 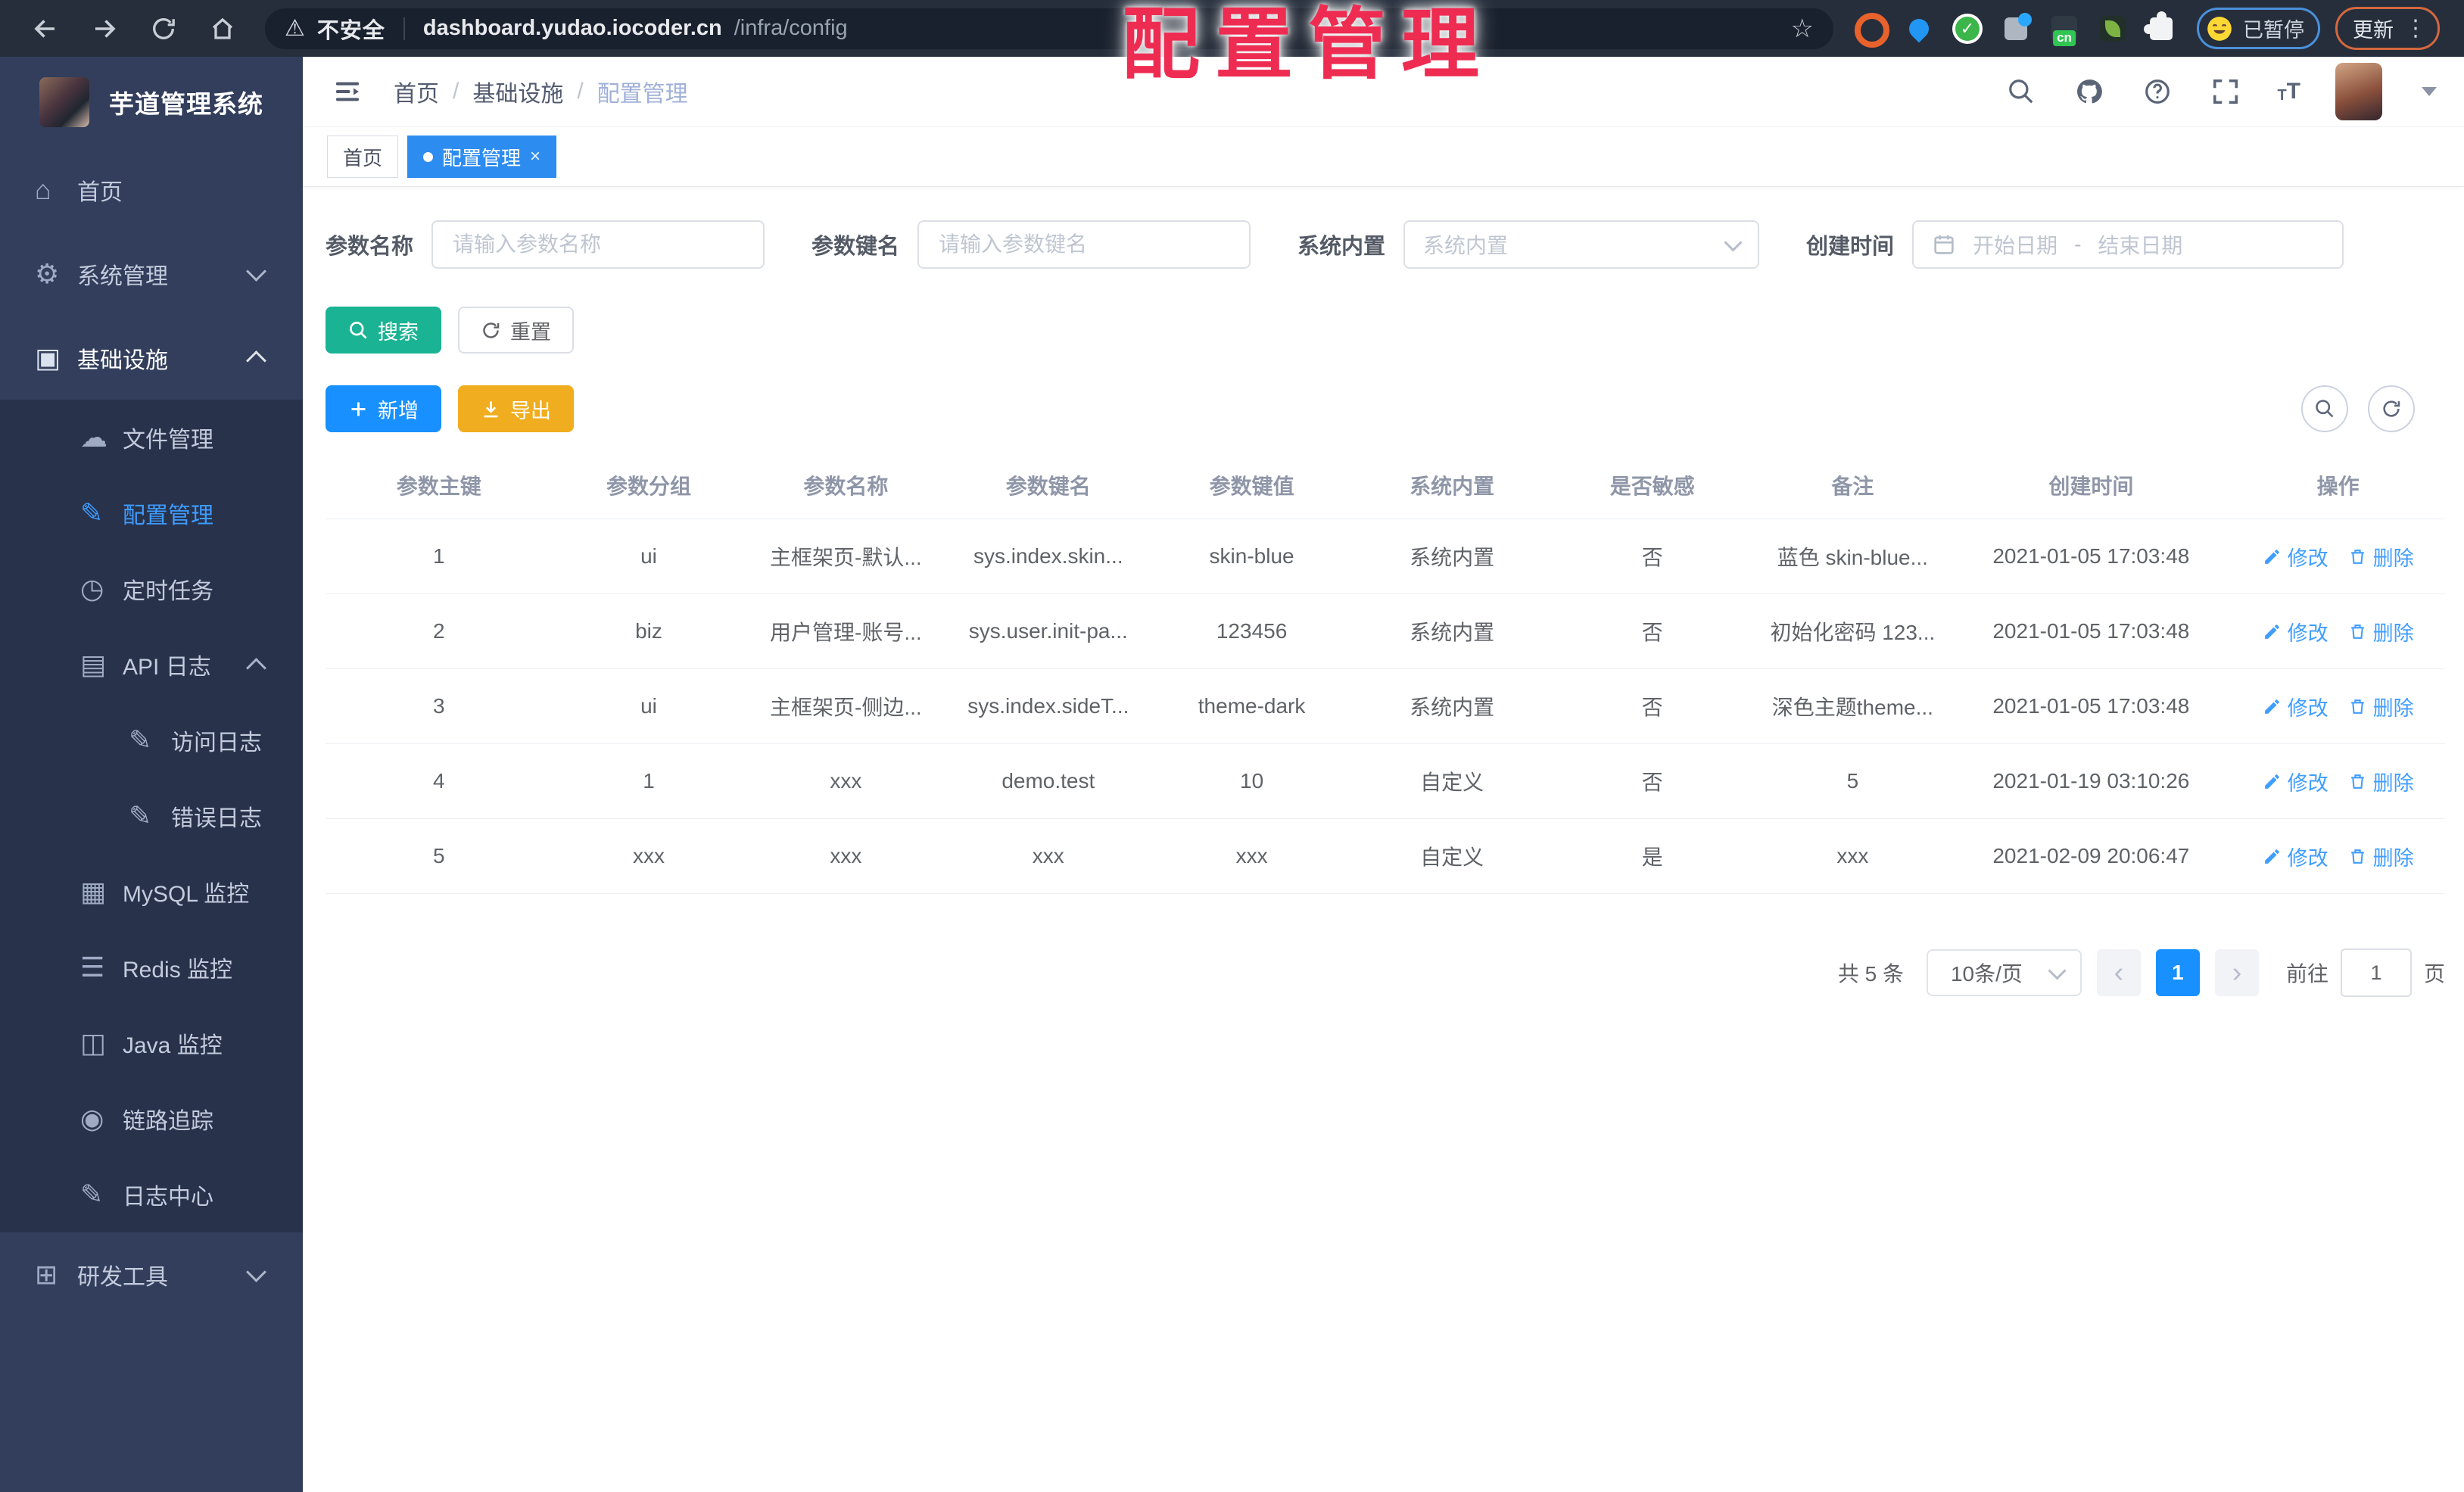 What do you see at coordinates (363, 156) in the screenshot?
I see `tab-home: 首页` at bounding box center [363, 156].